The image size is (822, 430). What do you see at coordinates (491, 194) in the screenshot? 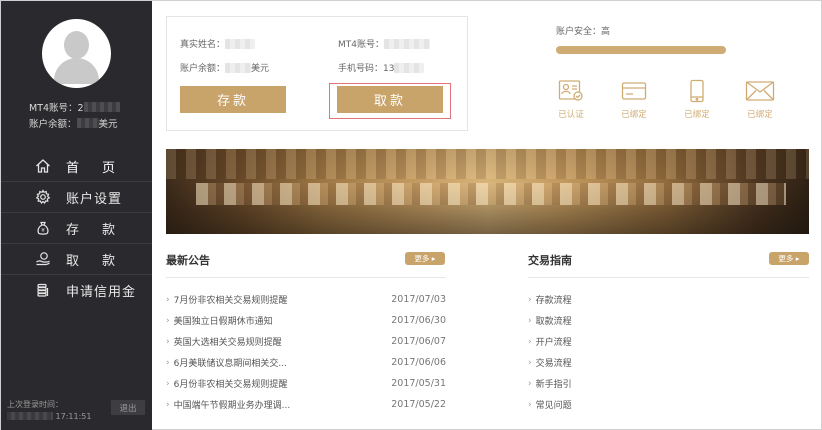
I see `banner-pixelated-text` at bounding box center [491, 194].